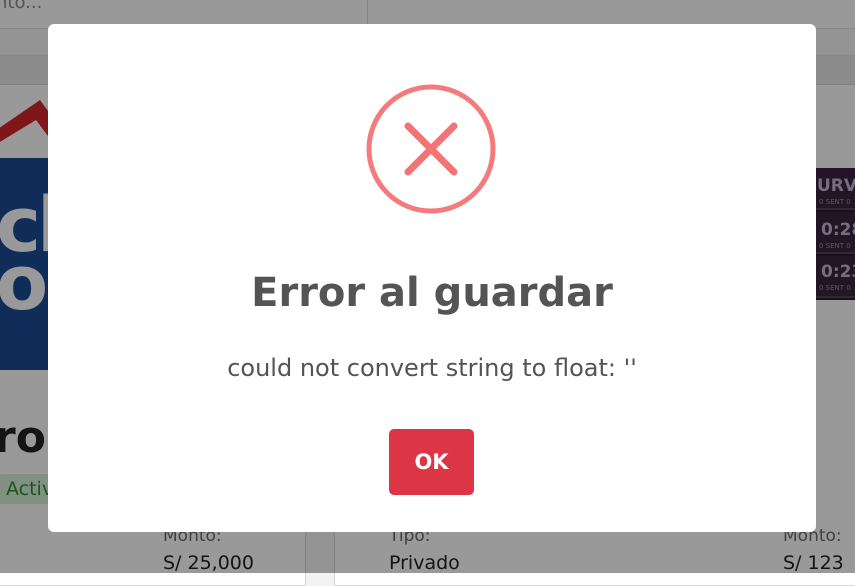 This screenshot has width=855, height=586. What do you see at coordinates (432, 293) in the screenshot?
I see `dialog-title: Error al guardar` at bounding box center [432, 293].